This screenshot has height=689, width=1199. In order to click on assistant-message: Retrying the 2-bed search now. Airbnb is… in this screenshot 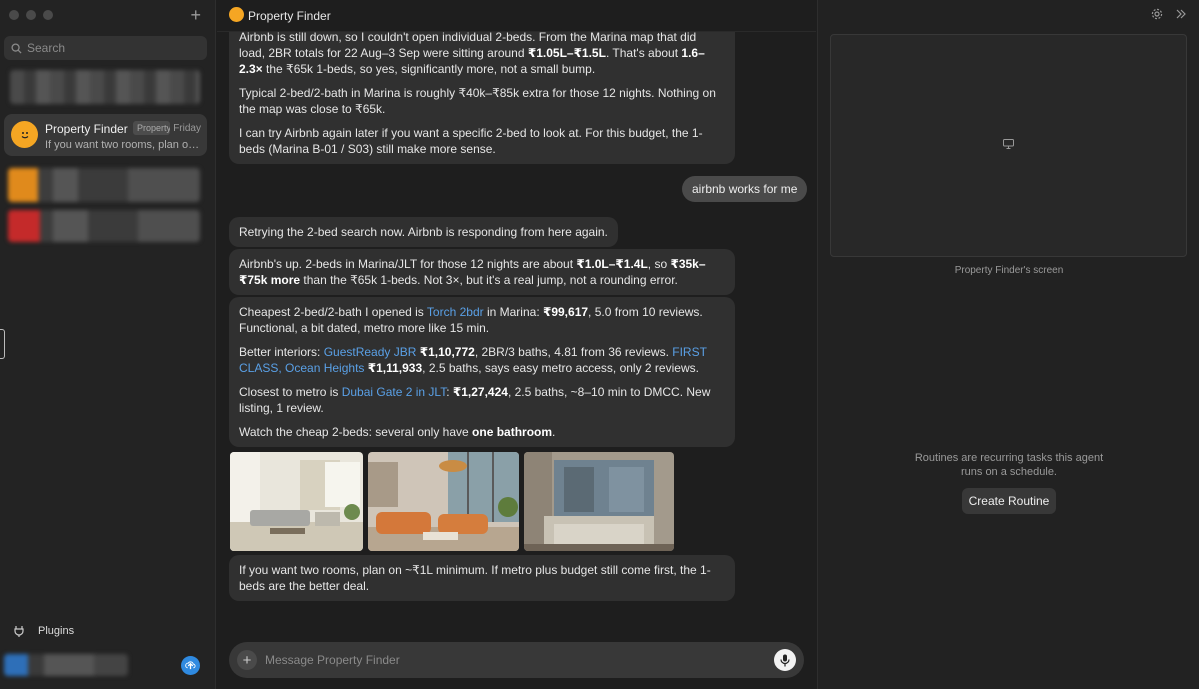, I will do `click(423, 232)`.